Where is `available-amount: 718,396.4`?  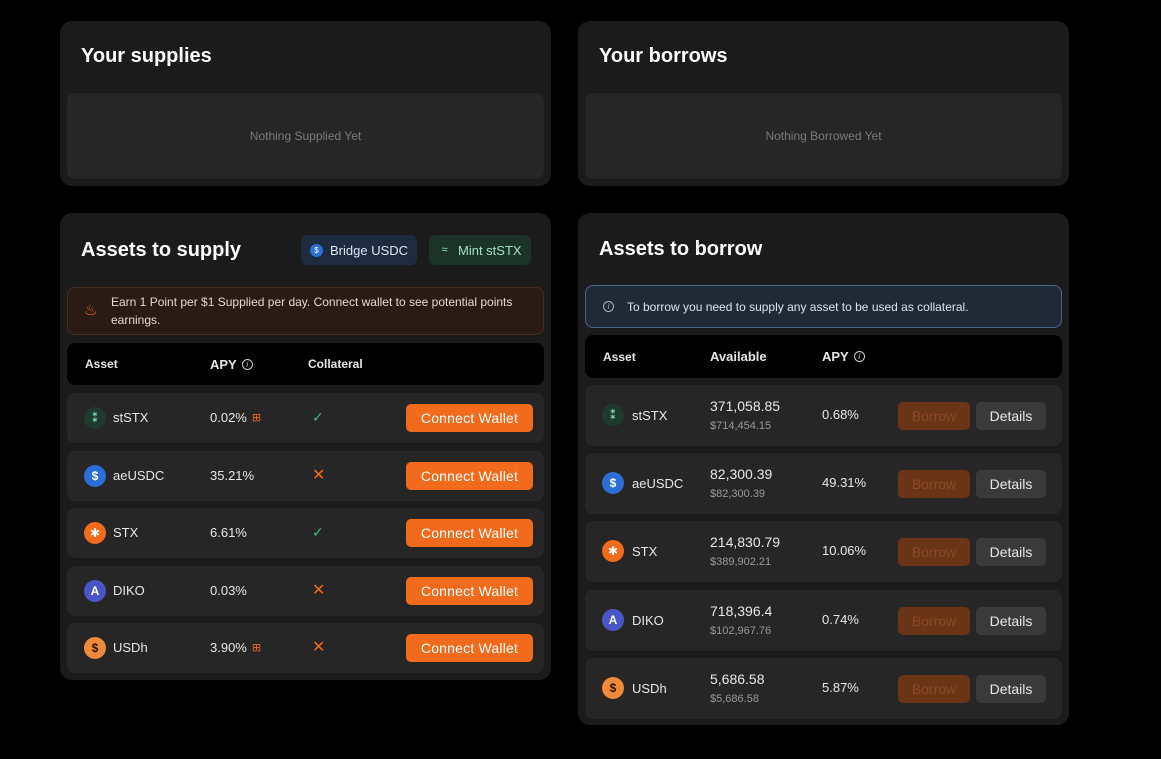
available-amount: 718,396.4 is located at coordinates (741, 610).